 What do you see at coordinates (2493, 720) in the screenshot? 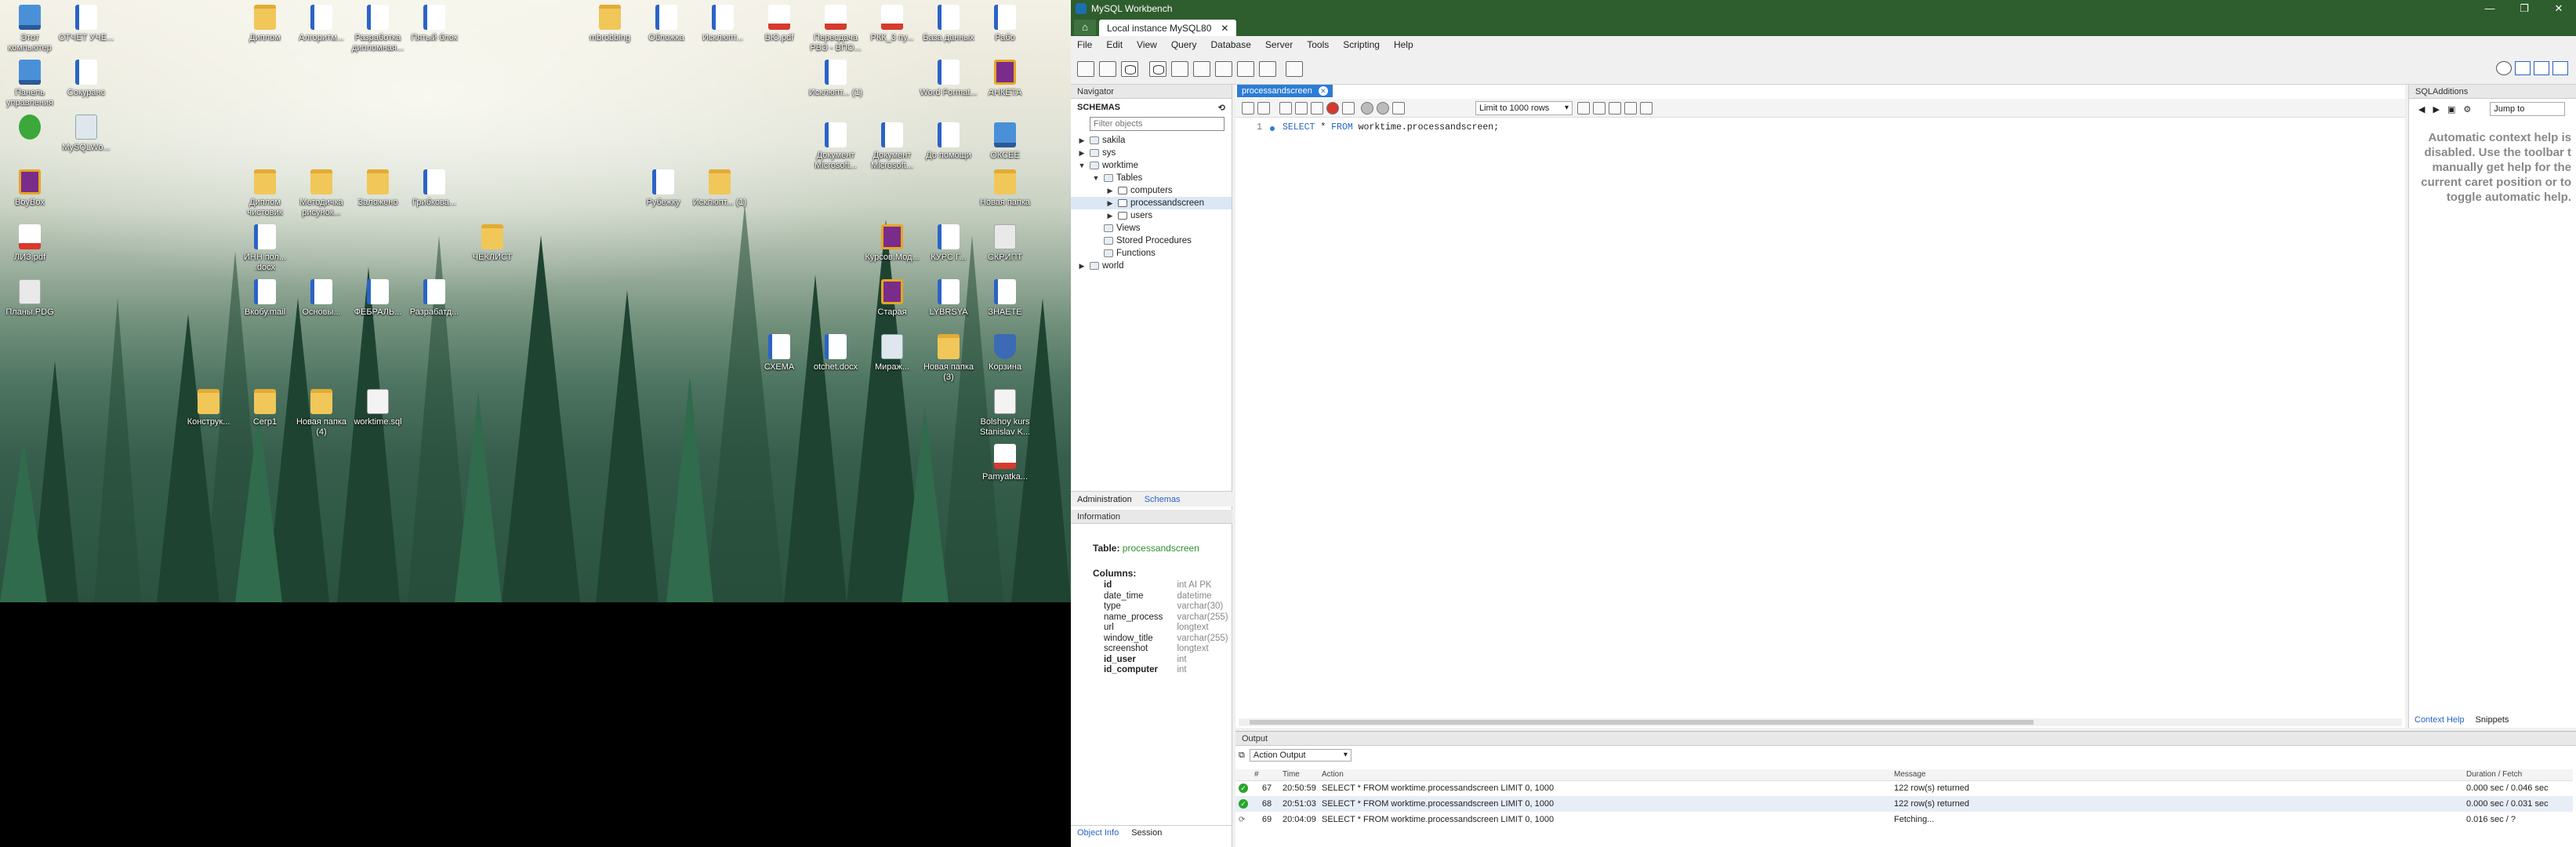
I see `tab-snippets: Snippets` at bounding box center [2493, 720].